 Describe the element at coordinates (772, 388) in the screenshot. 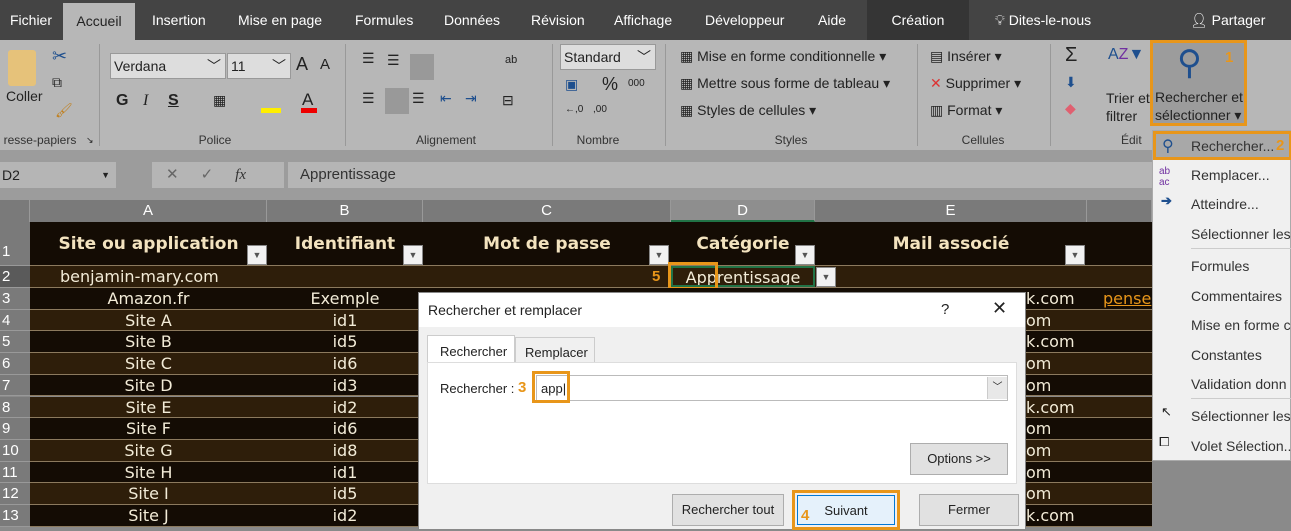

I see `find-input: app| ﹀` at that location.